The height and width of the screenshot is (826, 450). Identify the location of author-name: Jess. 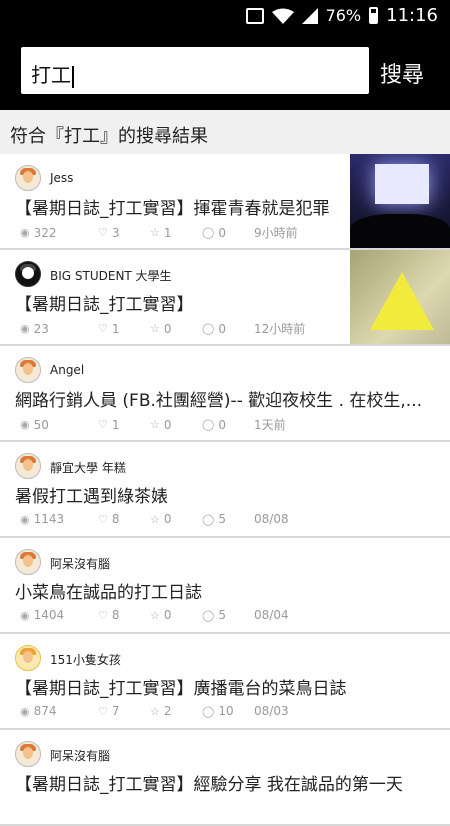
(62, 178).